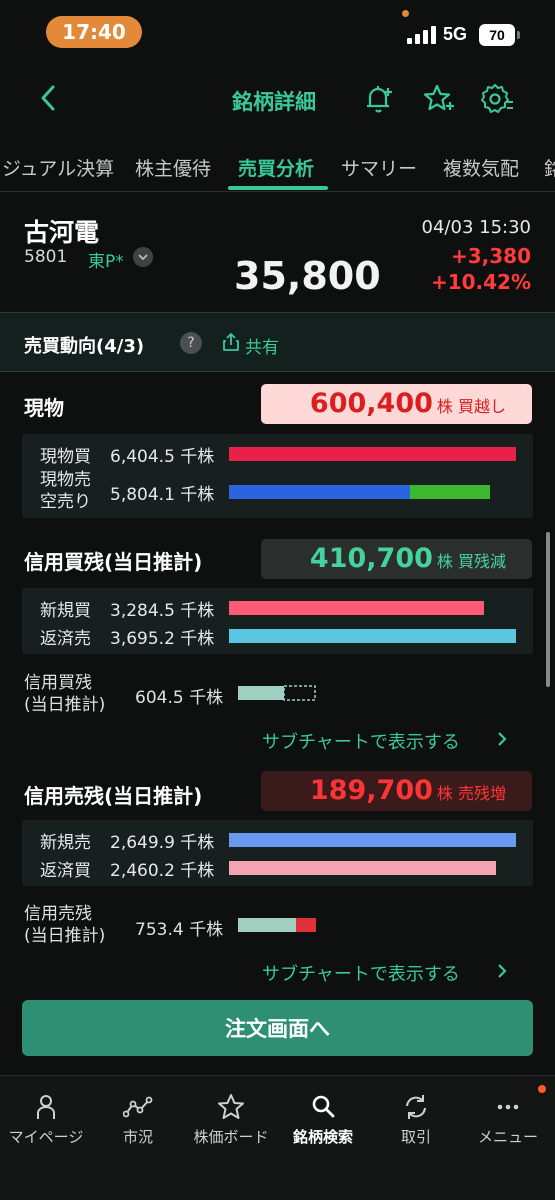 The image size is (555, 1200). Describe the element at coordinates (94, 32) in the screenshot. I see `status-time: 17:40` at that location.